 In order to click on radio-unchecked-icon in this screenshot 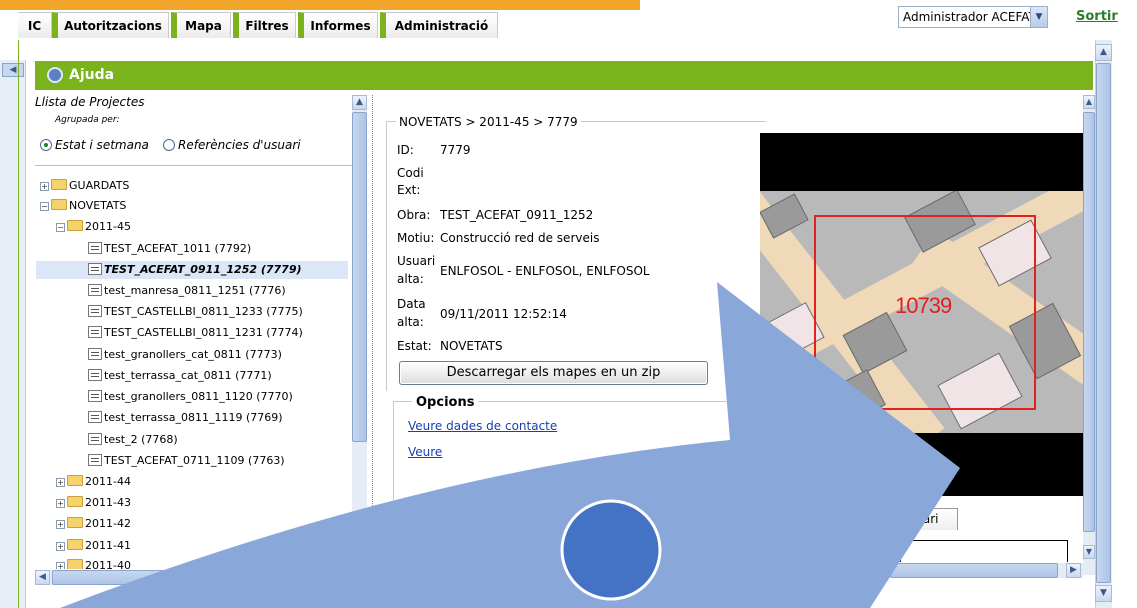, I will do `click(169, 145)`.